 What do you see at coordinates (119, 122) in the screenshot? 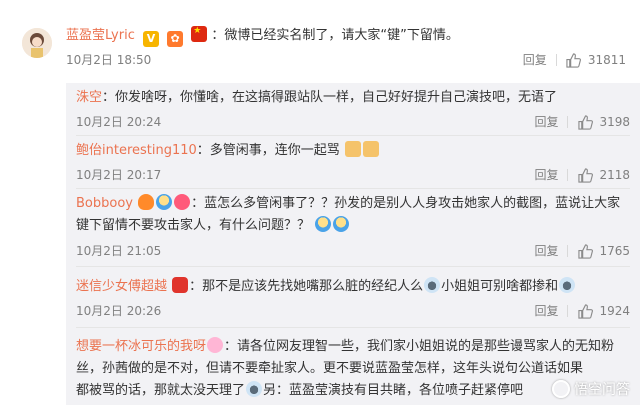
I see `reply-time: 10月2日 20:24` at bounding box center [119, 122].